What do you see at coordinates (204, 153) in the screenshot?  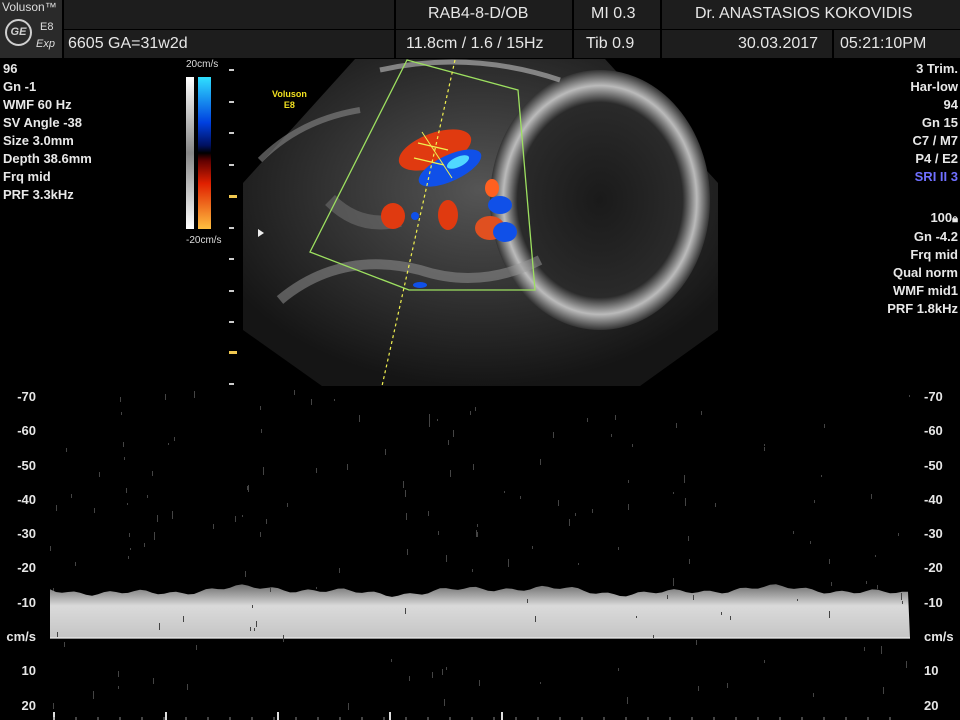 I see `color-velocity-bar` at bounding box center [204, 153].